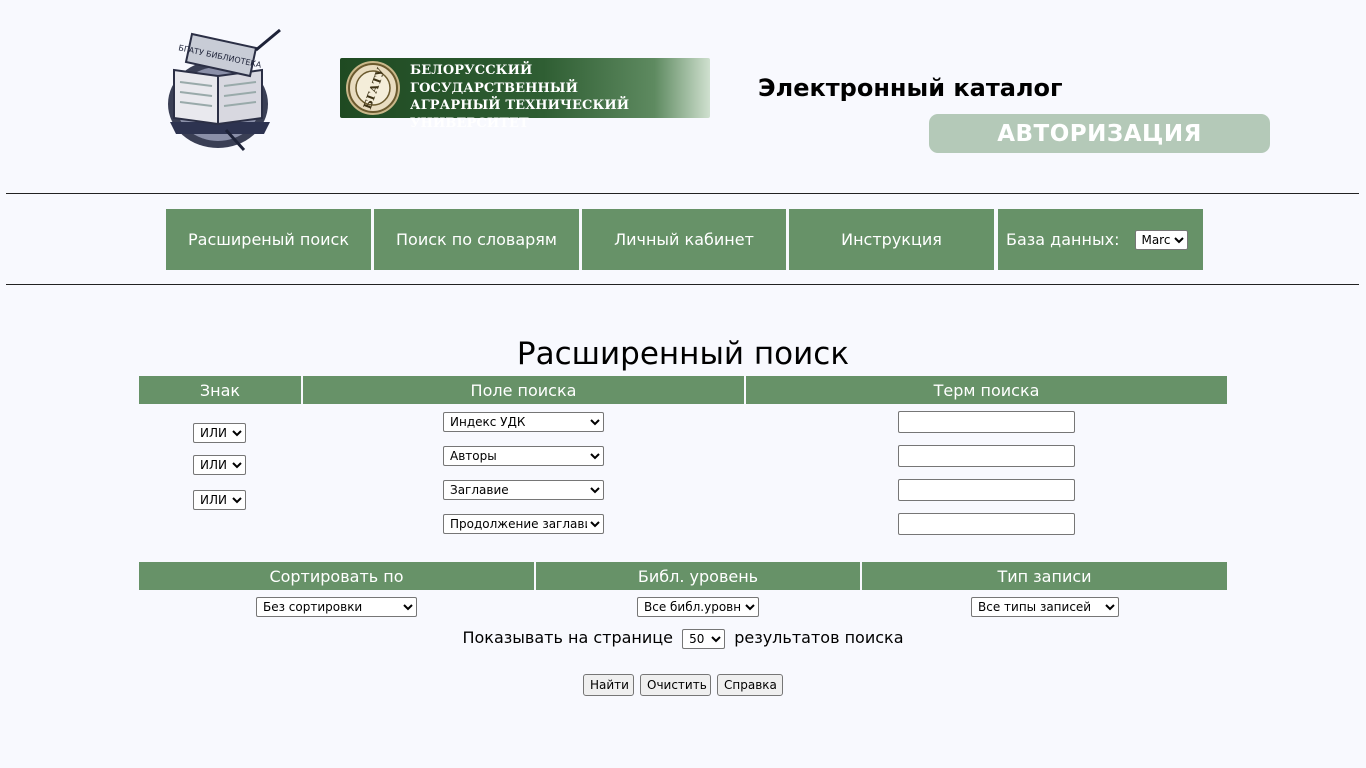  I want to click on per-page-suffix: результатов поиска, so click(819, 637).